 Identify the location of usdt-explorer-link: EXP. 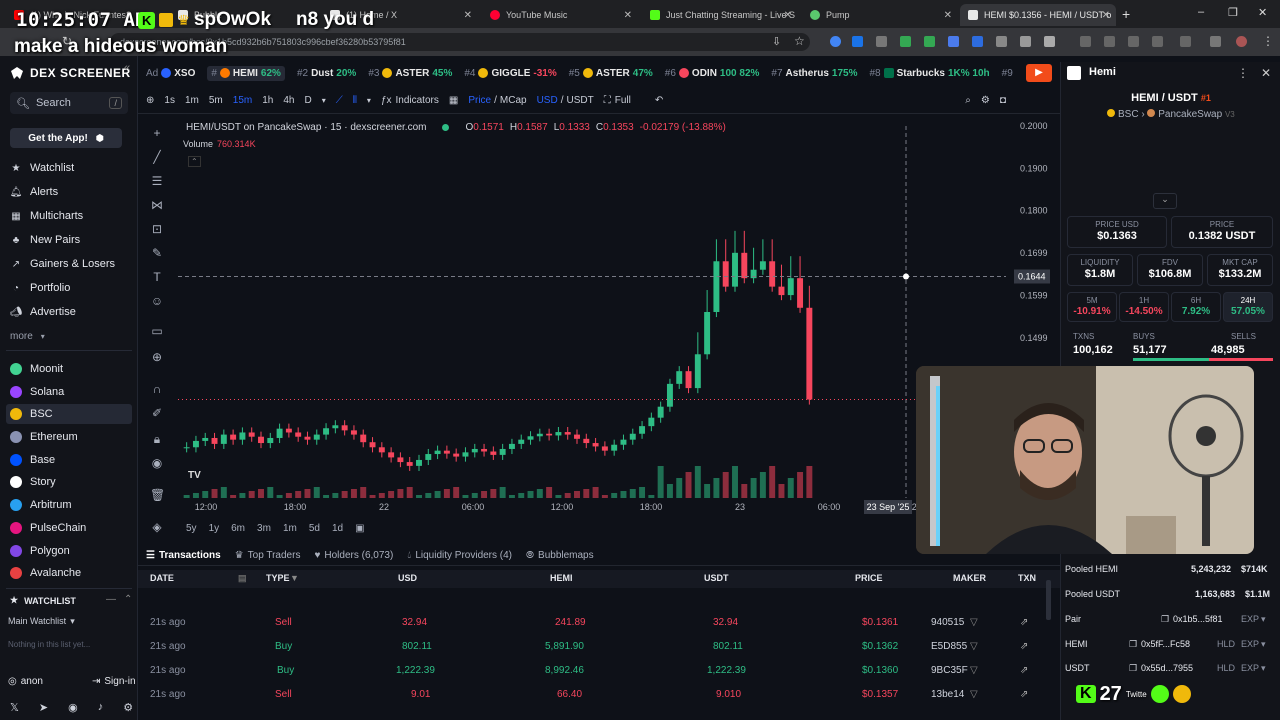
(1250, 668).